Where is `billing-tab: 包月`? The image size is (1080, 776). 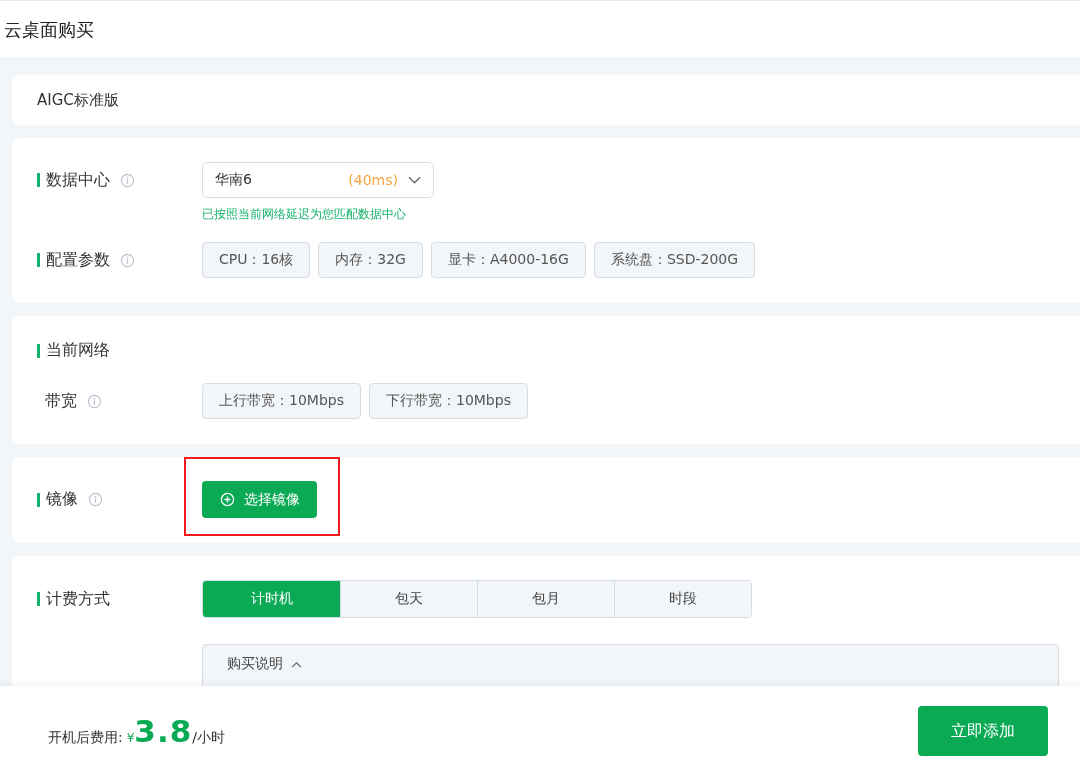
billing-tab: 包月 is located at coordinates (545, 599).